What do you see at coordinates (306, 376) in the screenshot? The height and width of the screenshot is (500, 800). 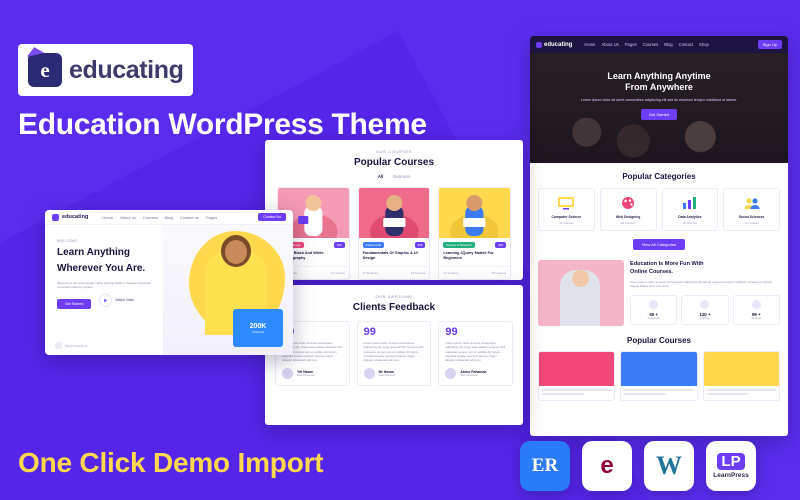 I see `author-role: Web Developer` at bounding box center [306, 376].